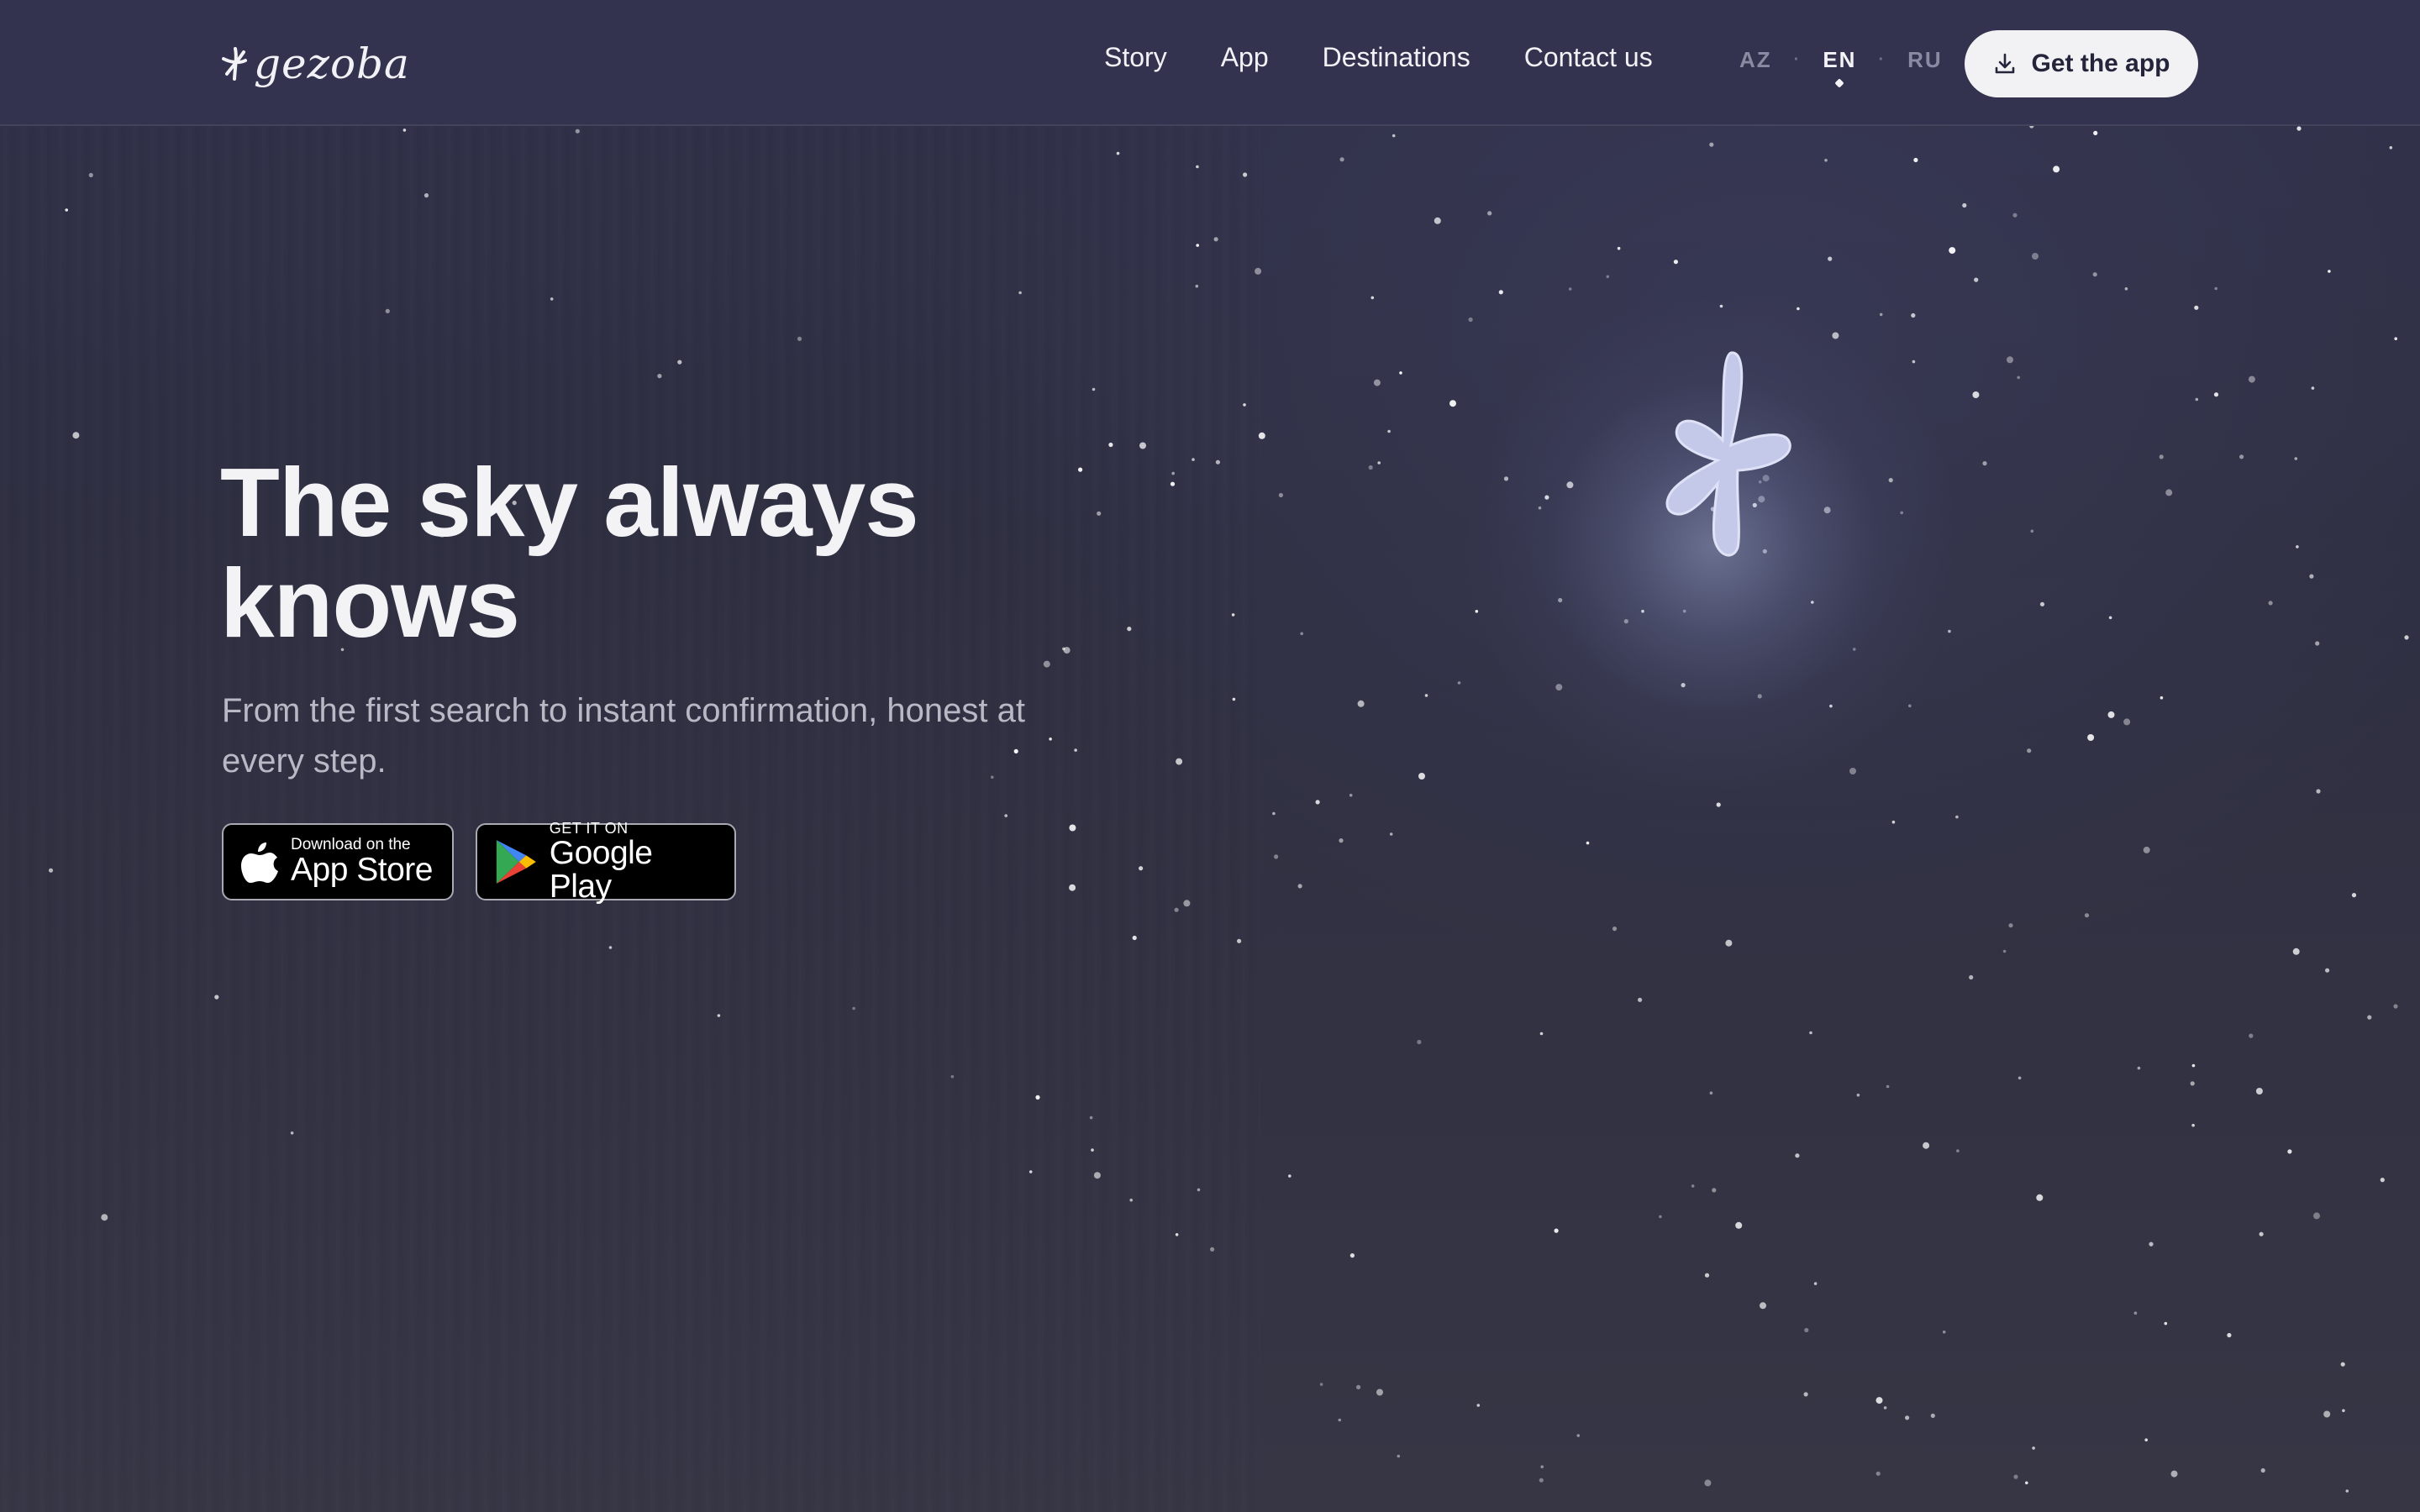  I want to click on nav-story: Story, so click(1135, 57).